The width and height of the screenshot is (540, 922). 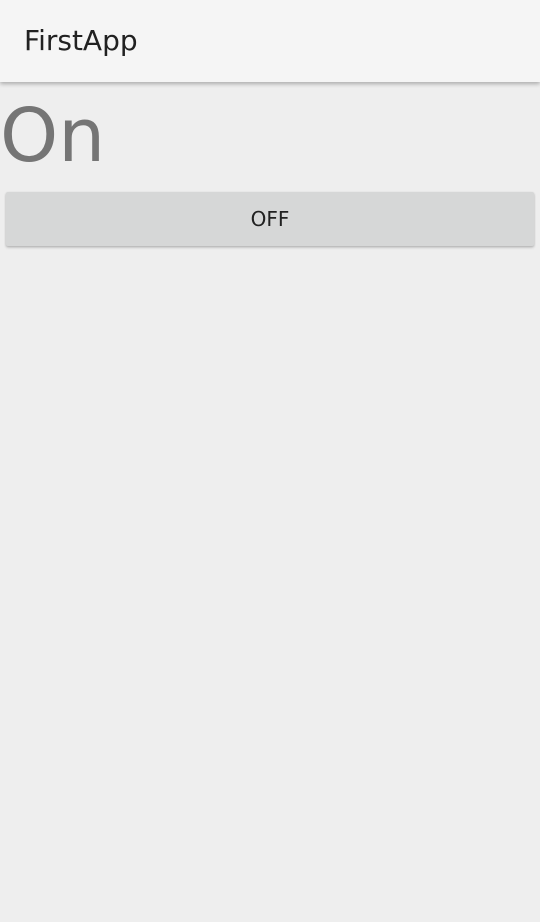 I want to click on app-title: FirstApp, so click(x=81, y=40).